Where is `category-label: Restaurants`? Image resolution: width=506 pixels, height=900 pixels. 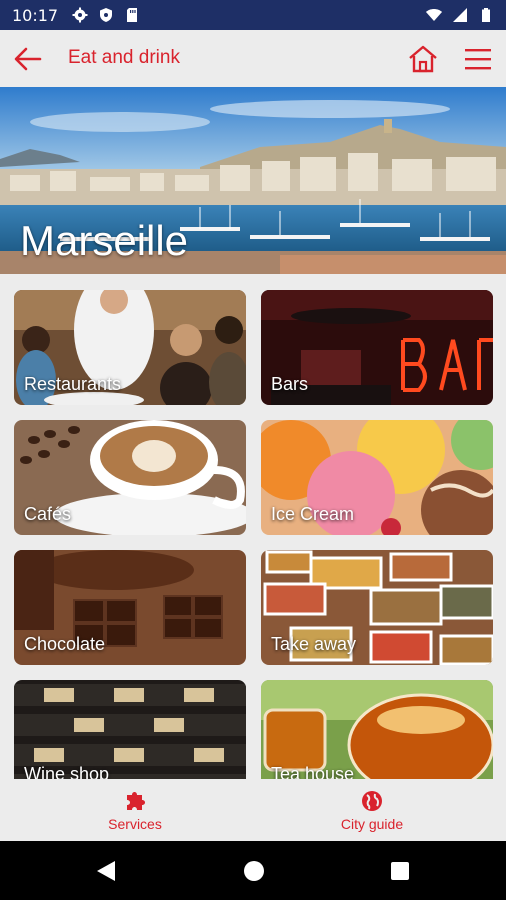
category-label: Restaurants is located at coordinates (73, 384).